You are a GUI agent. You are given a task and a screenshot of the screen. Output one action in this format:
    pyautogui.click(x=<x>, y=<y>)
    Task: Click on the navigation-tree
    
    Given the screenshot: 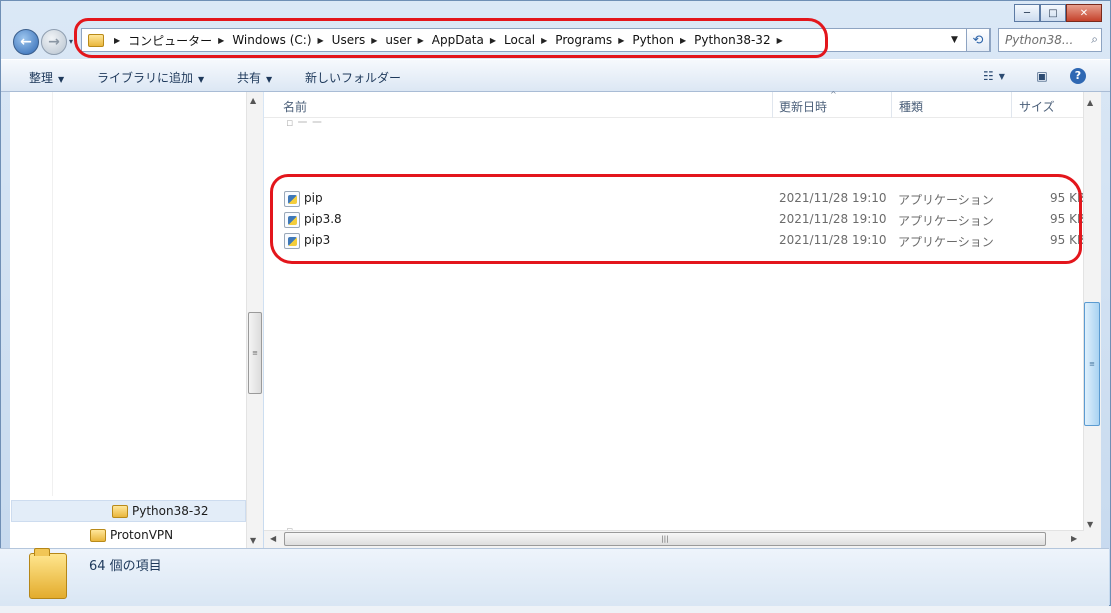 What is the action you would take?
    pyautogui.click(x=147, y=294)
    